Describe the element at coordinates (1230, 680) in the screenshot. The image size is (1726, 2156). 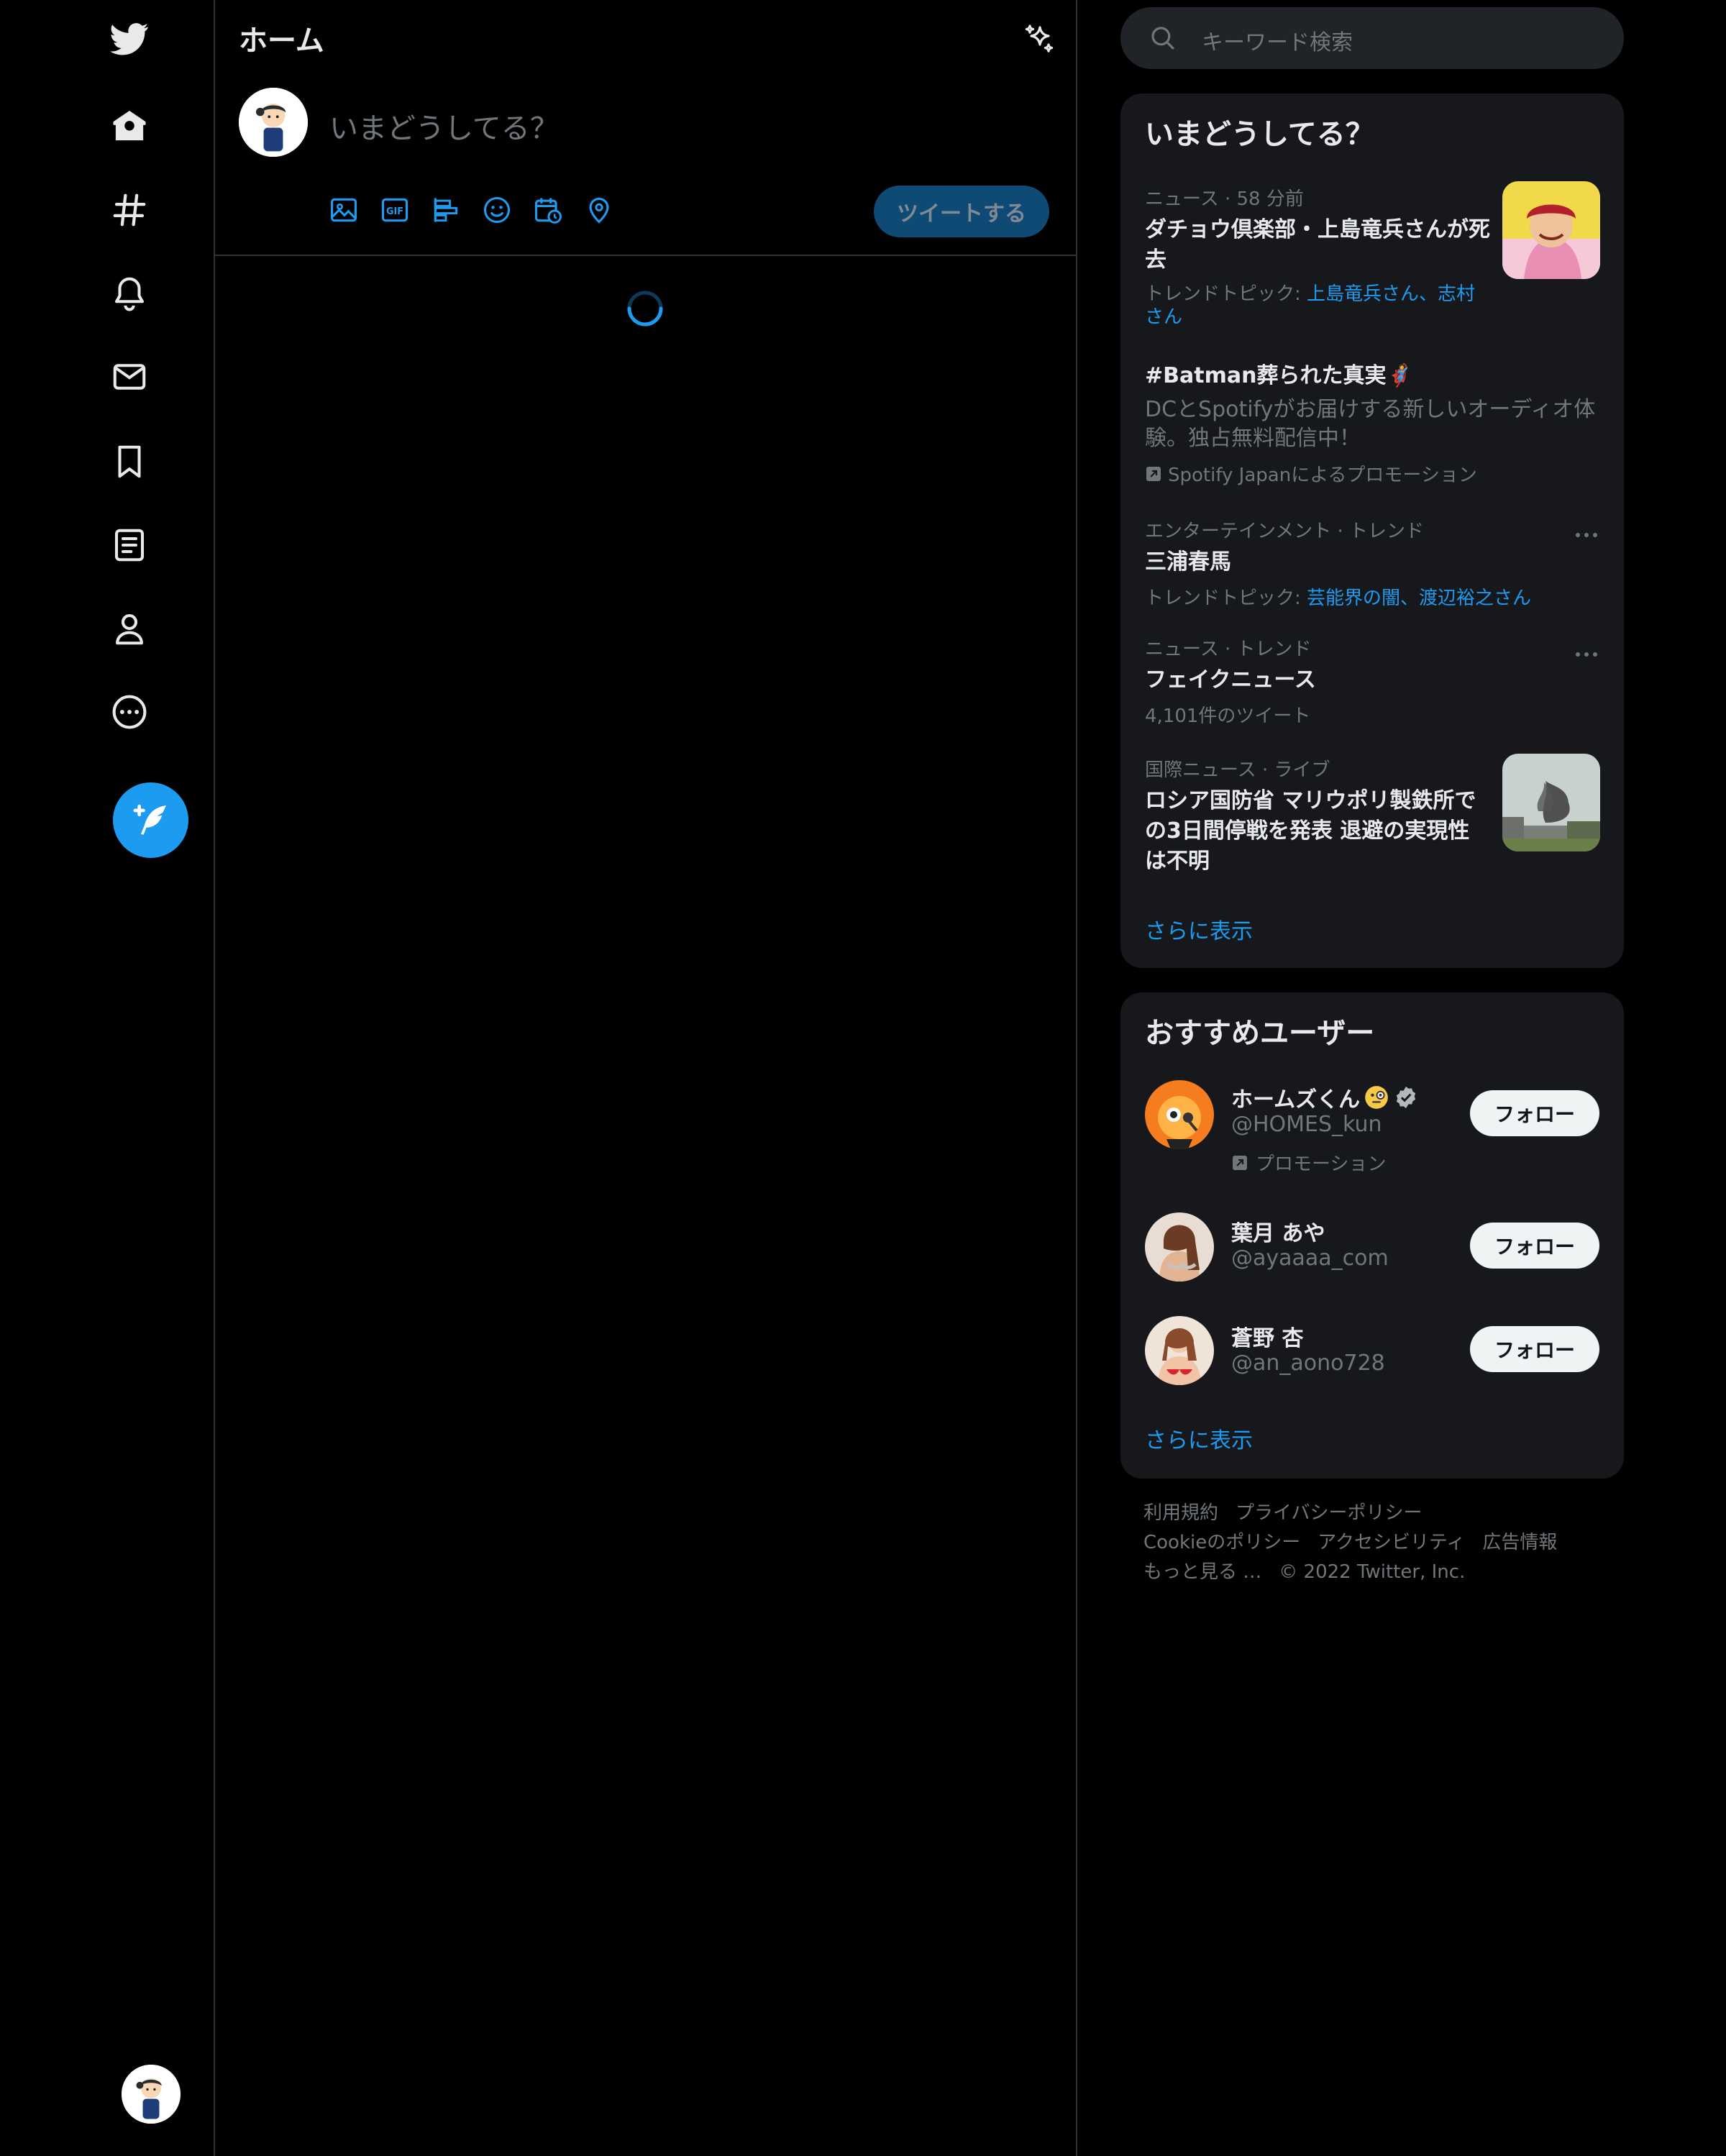
I see `trend-headline: フェイクニュース` at that location.